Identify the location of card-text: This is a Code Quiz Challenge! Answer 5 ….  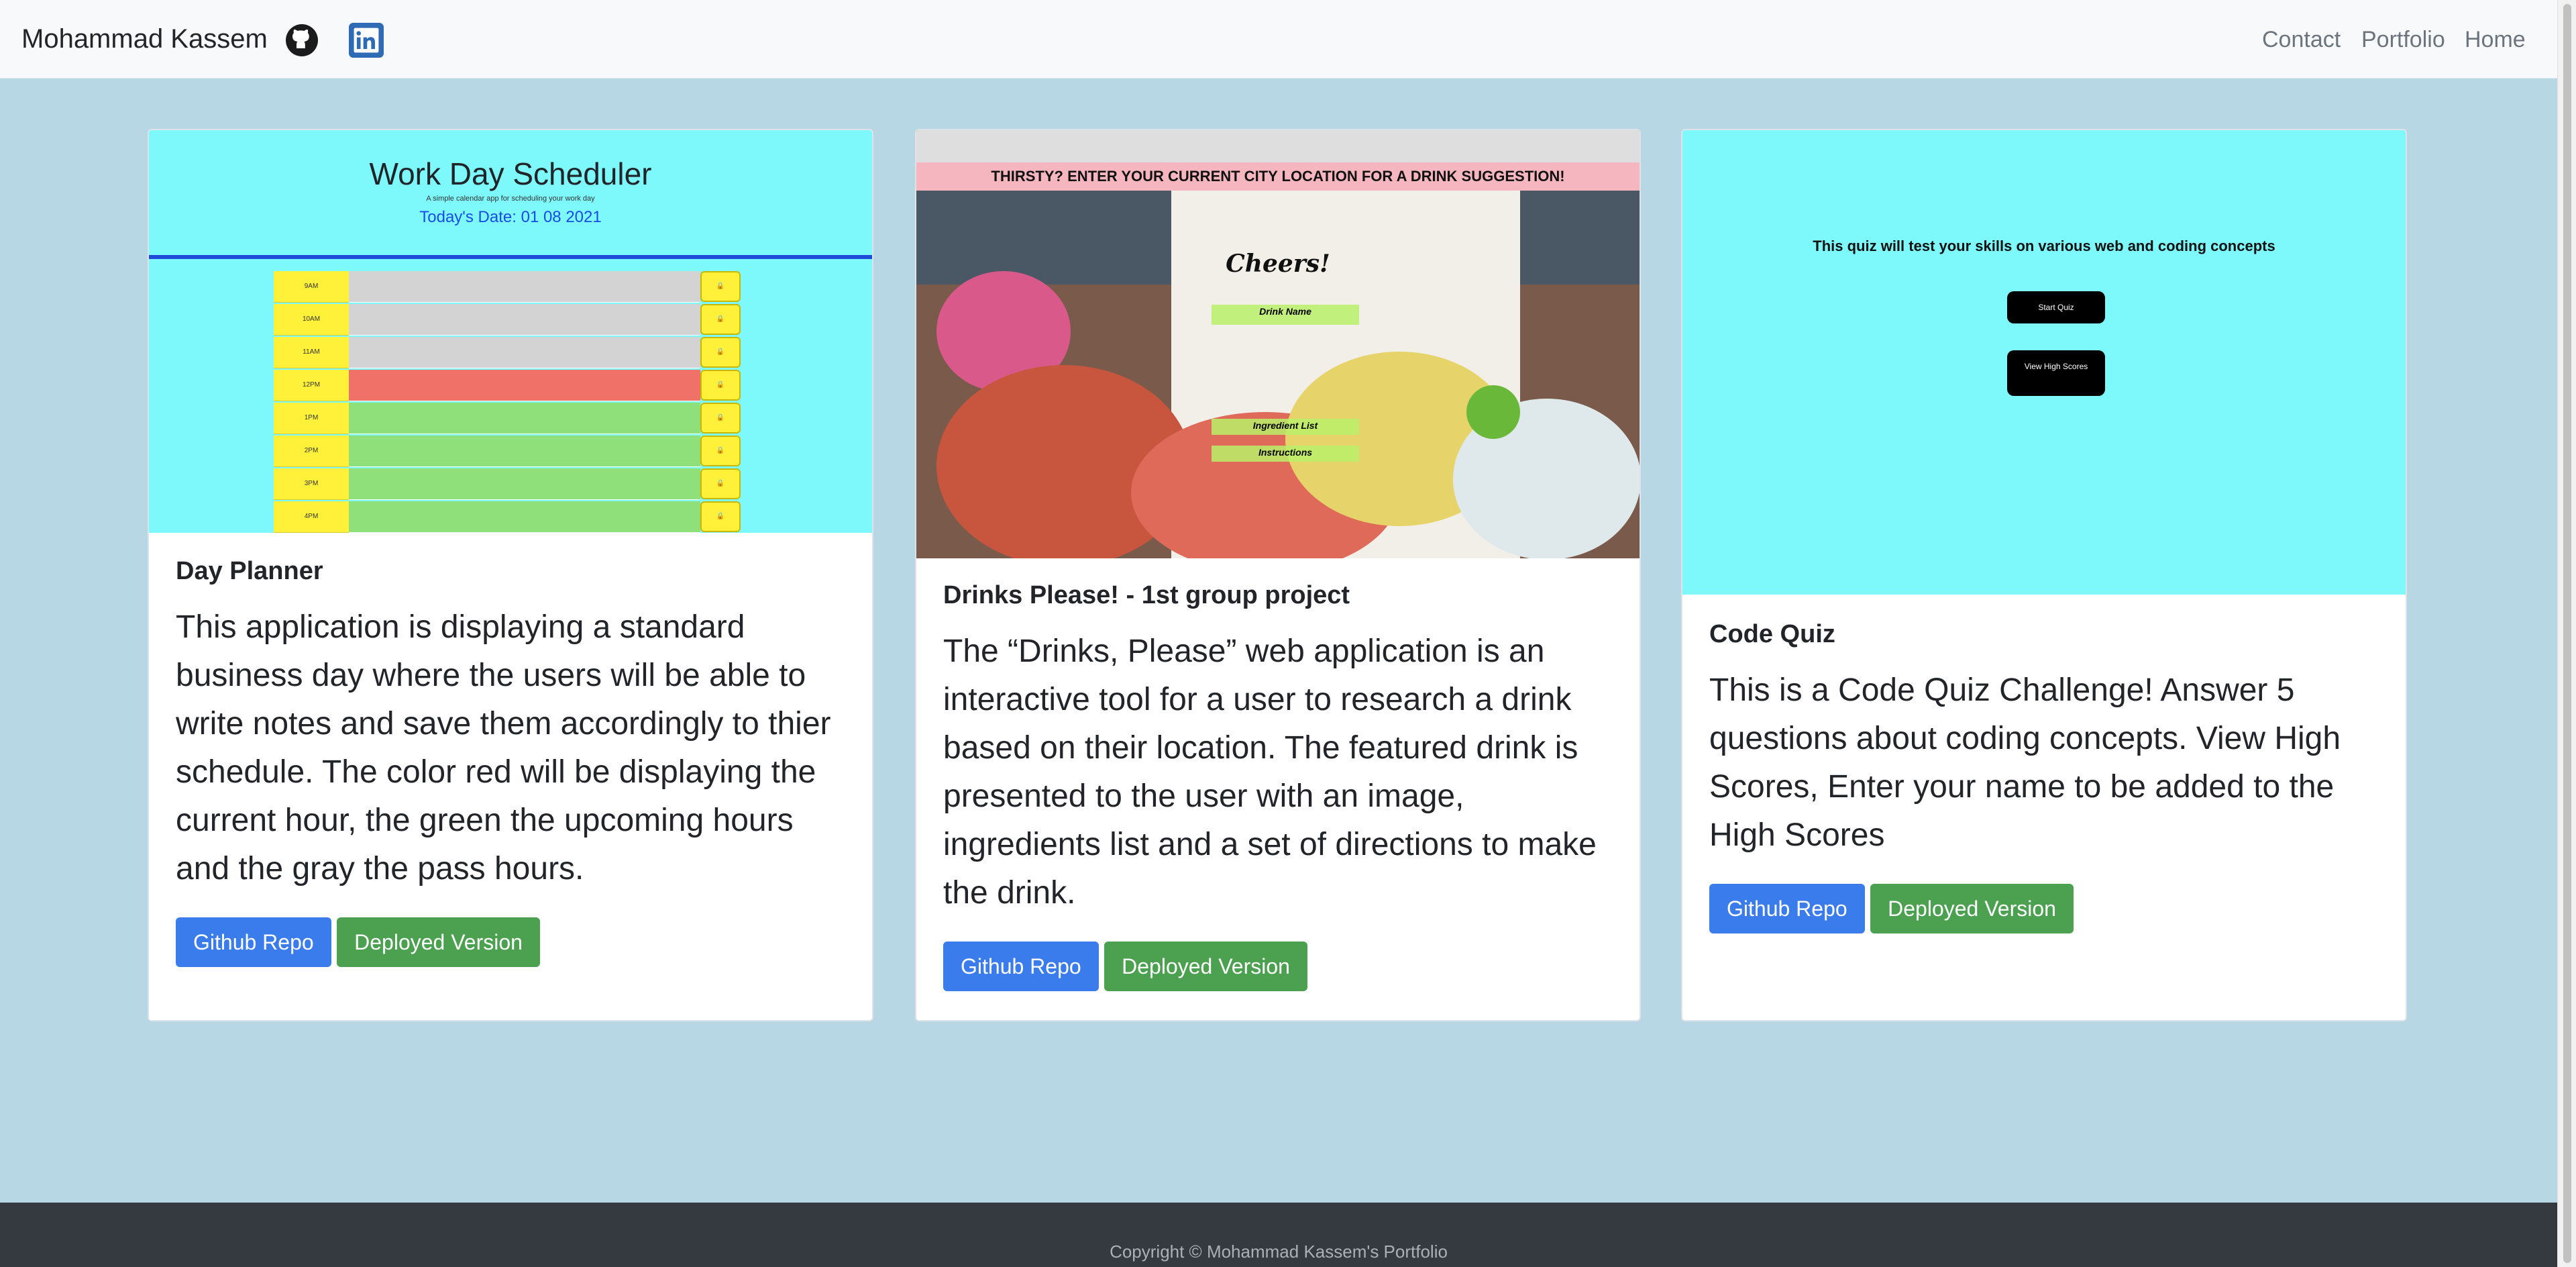
(2025, 762).